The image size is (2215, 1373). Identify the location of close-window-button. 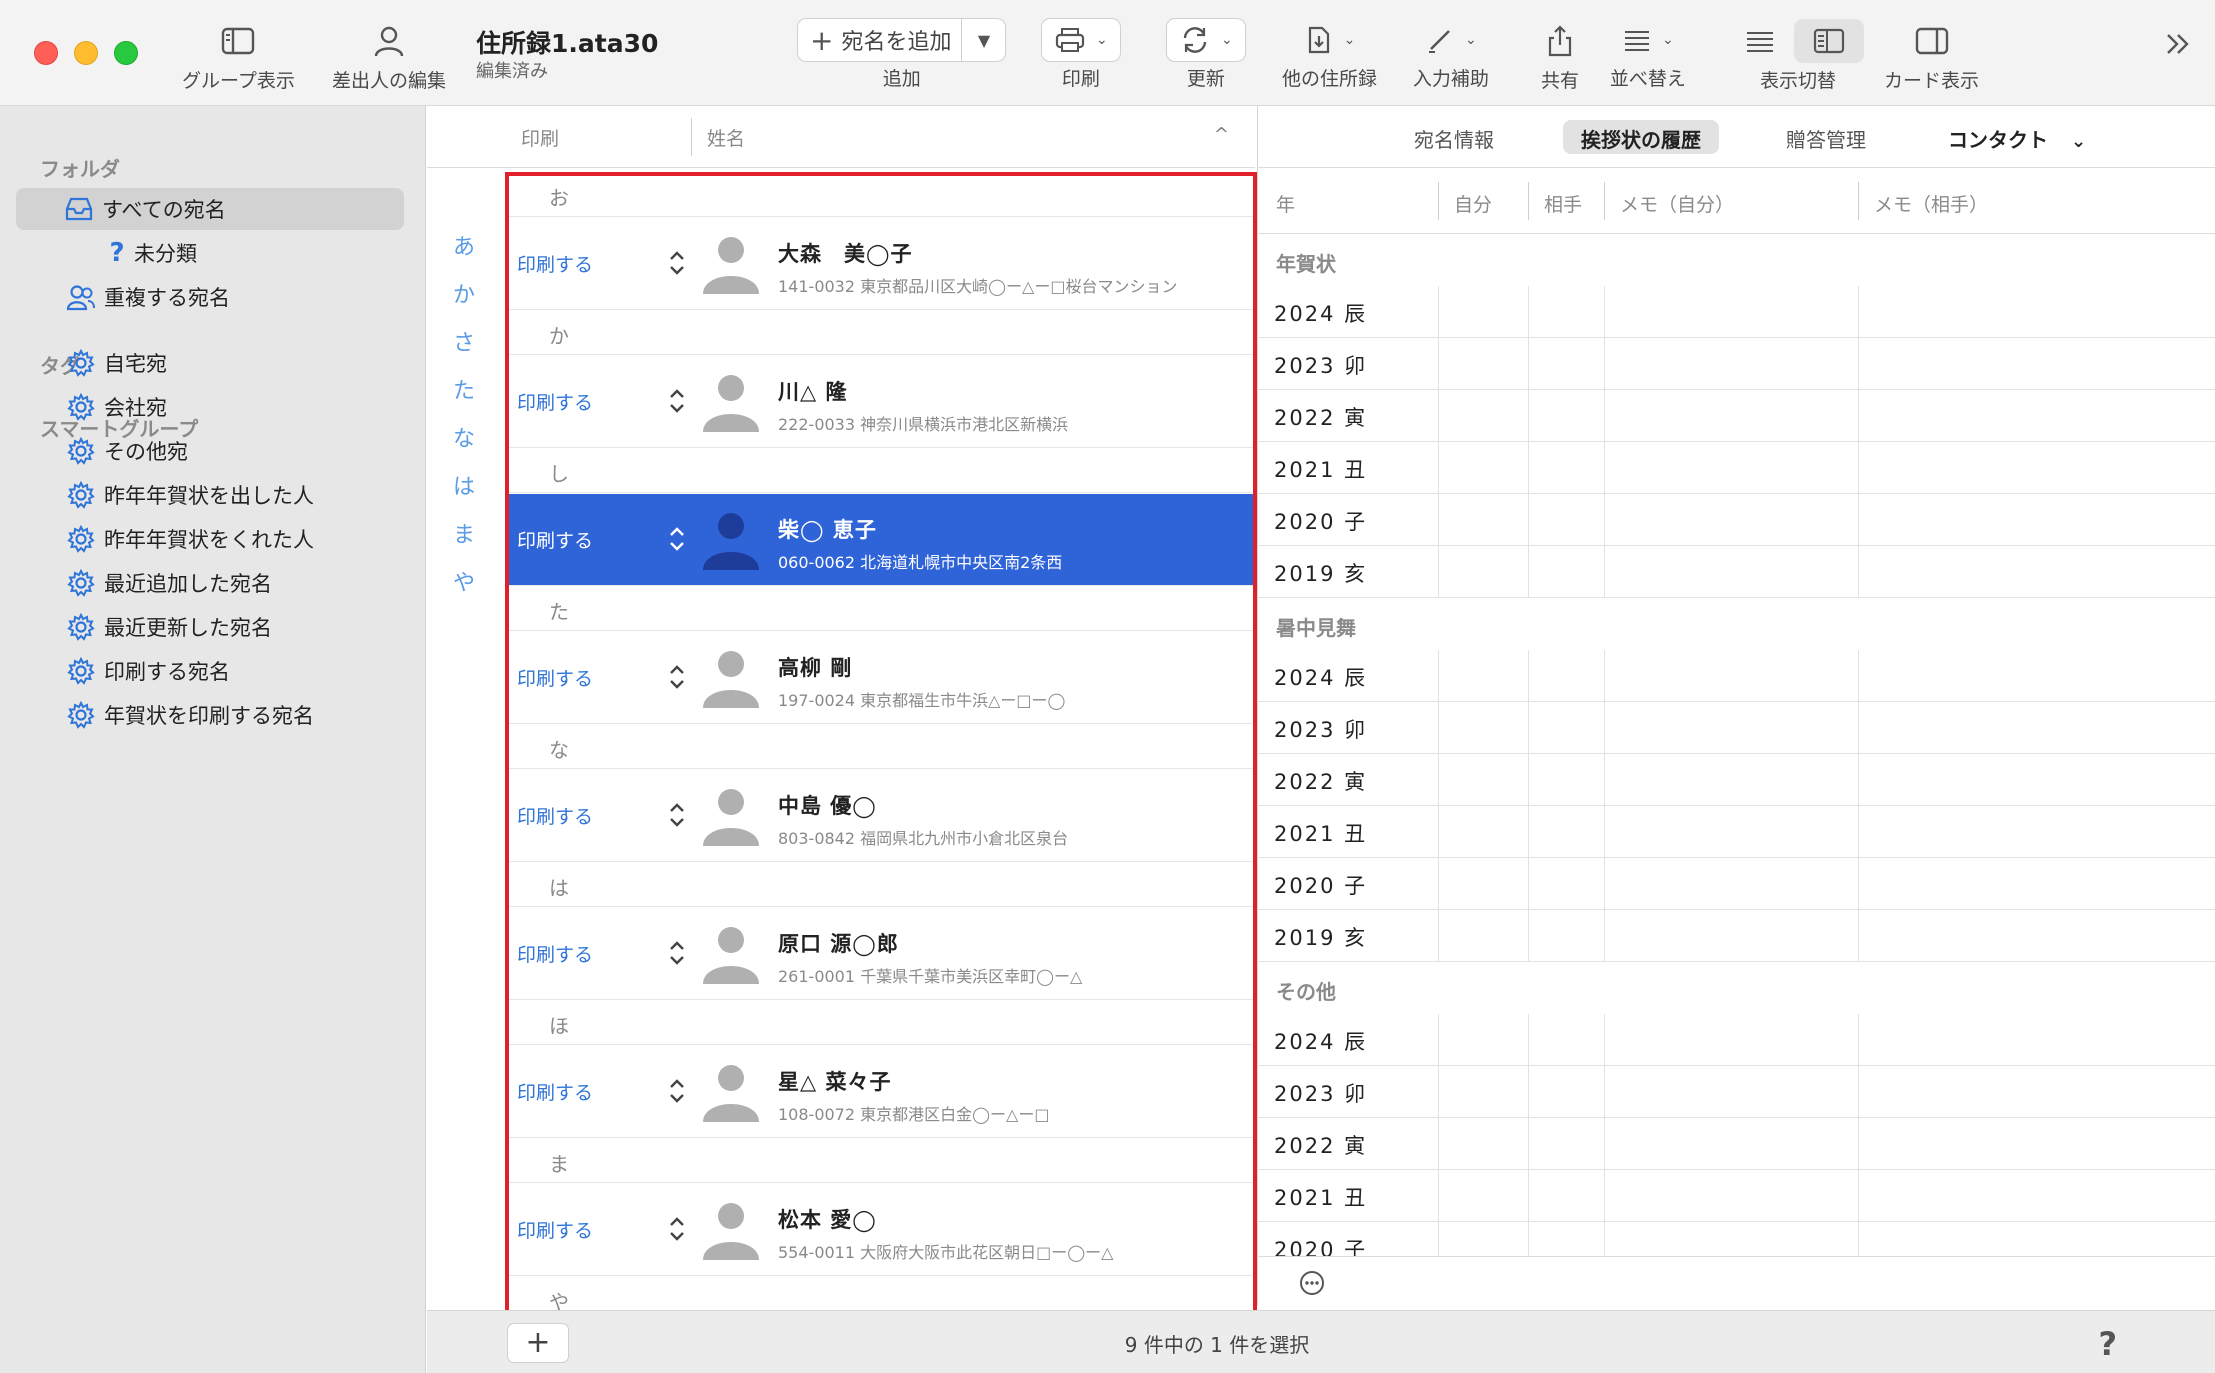
(46, 53).